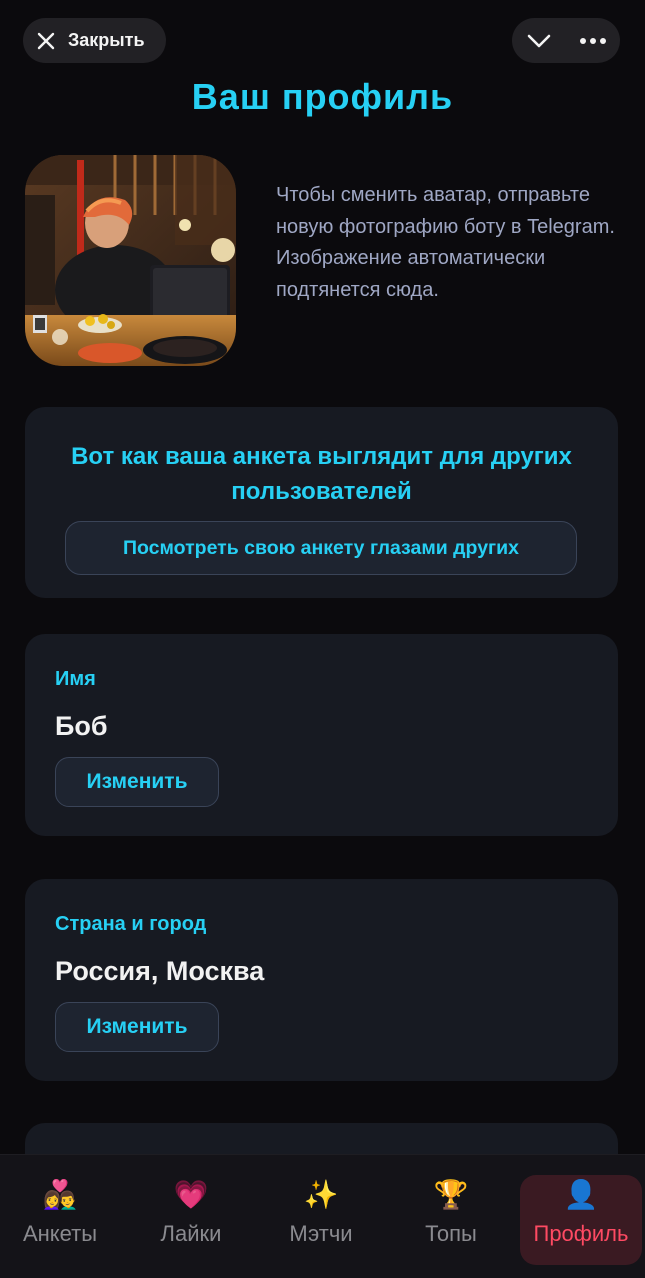 This screenshot has width=645, height=1278. I want to click on edit-name-button: Изменить, so click(137, 782).